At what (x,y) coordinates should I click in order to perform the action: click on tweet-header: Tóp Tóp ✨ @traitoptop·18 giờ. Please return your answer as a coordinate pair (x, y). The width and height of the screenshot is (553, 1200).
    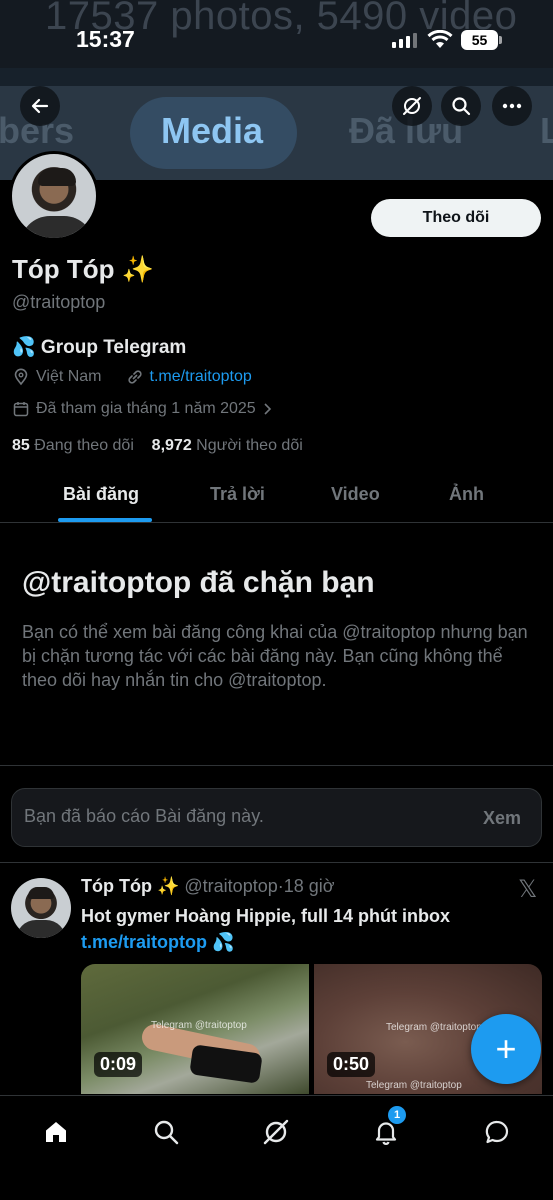
    Looking at the image, I should click on (208, 886).